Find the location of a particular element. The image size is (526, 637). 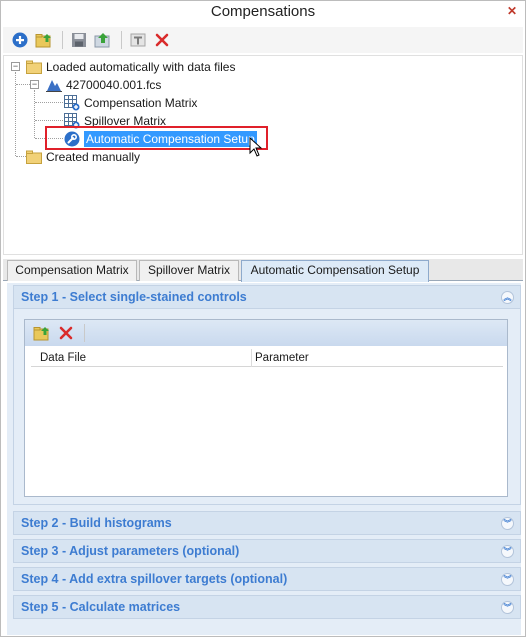

grid-header: Data File Parameter is located at coordinates (267, 358).